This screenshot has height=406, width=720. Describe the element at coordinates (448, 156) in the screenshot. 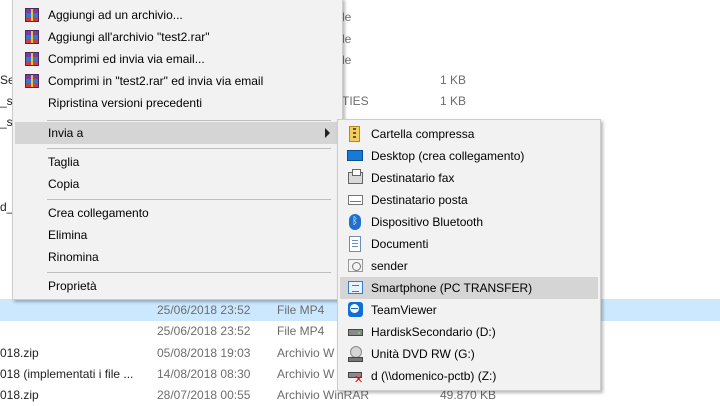

I see `menu-item-label: Desktop (crea collegamento)` at that location.